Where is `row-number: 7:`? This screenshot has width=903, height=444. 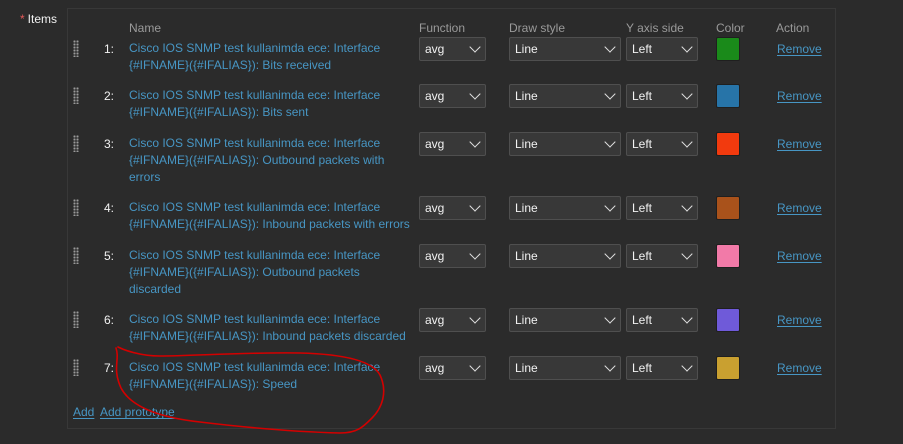 row-number: 7: is located at coordinates (108, 368).